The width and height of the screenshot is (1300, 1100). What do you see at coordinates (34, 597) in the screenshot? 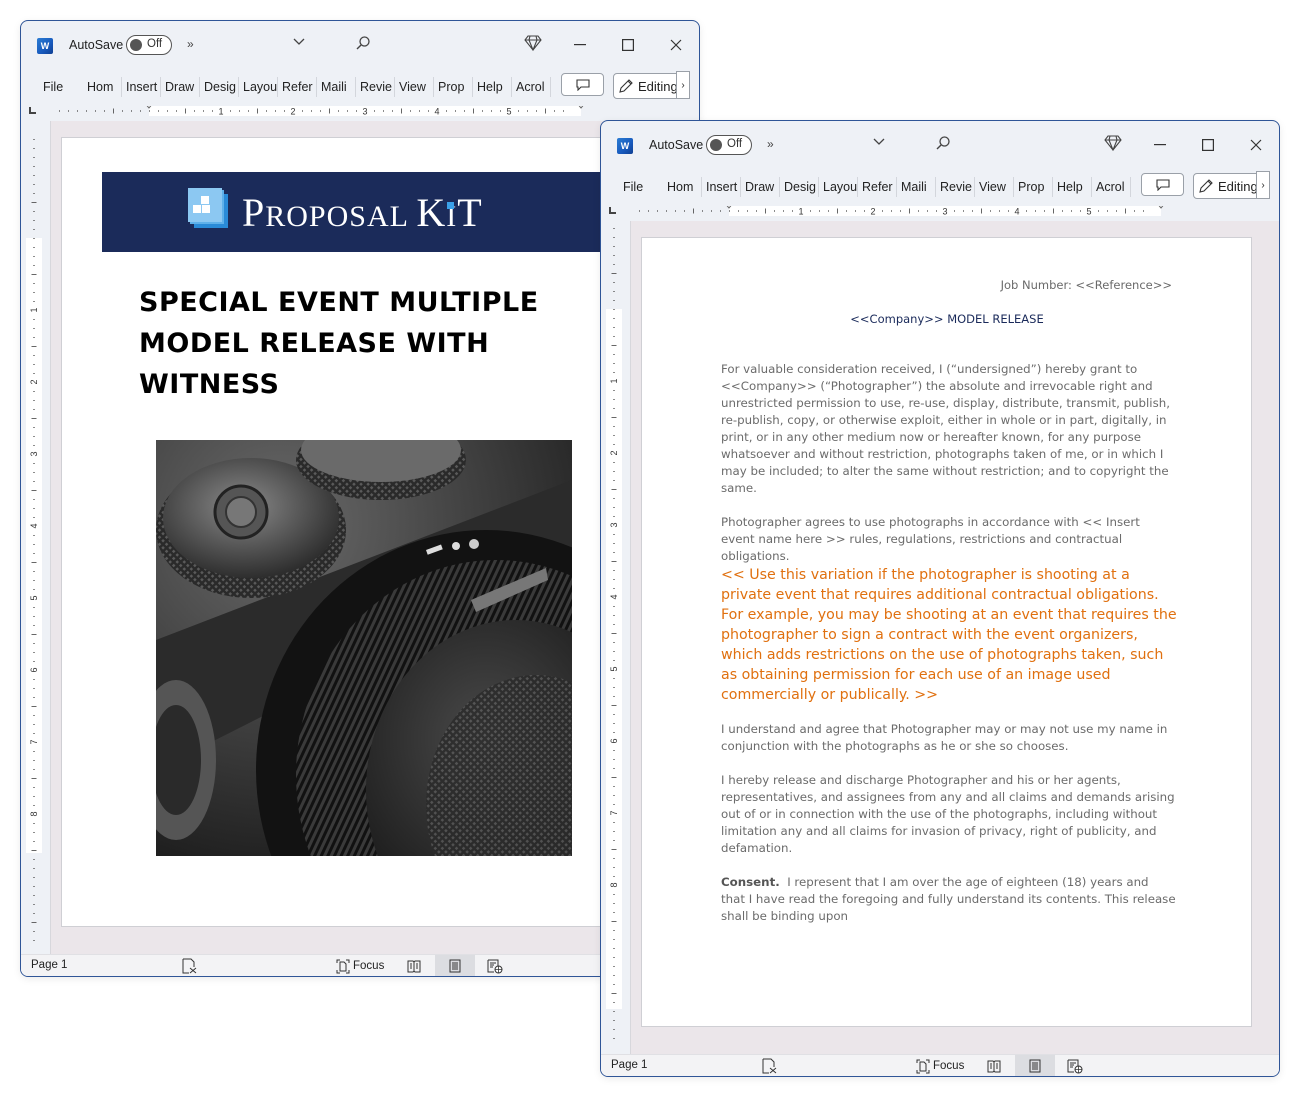
I see `ruler-number: 5` at bounding box center [34, 597].